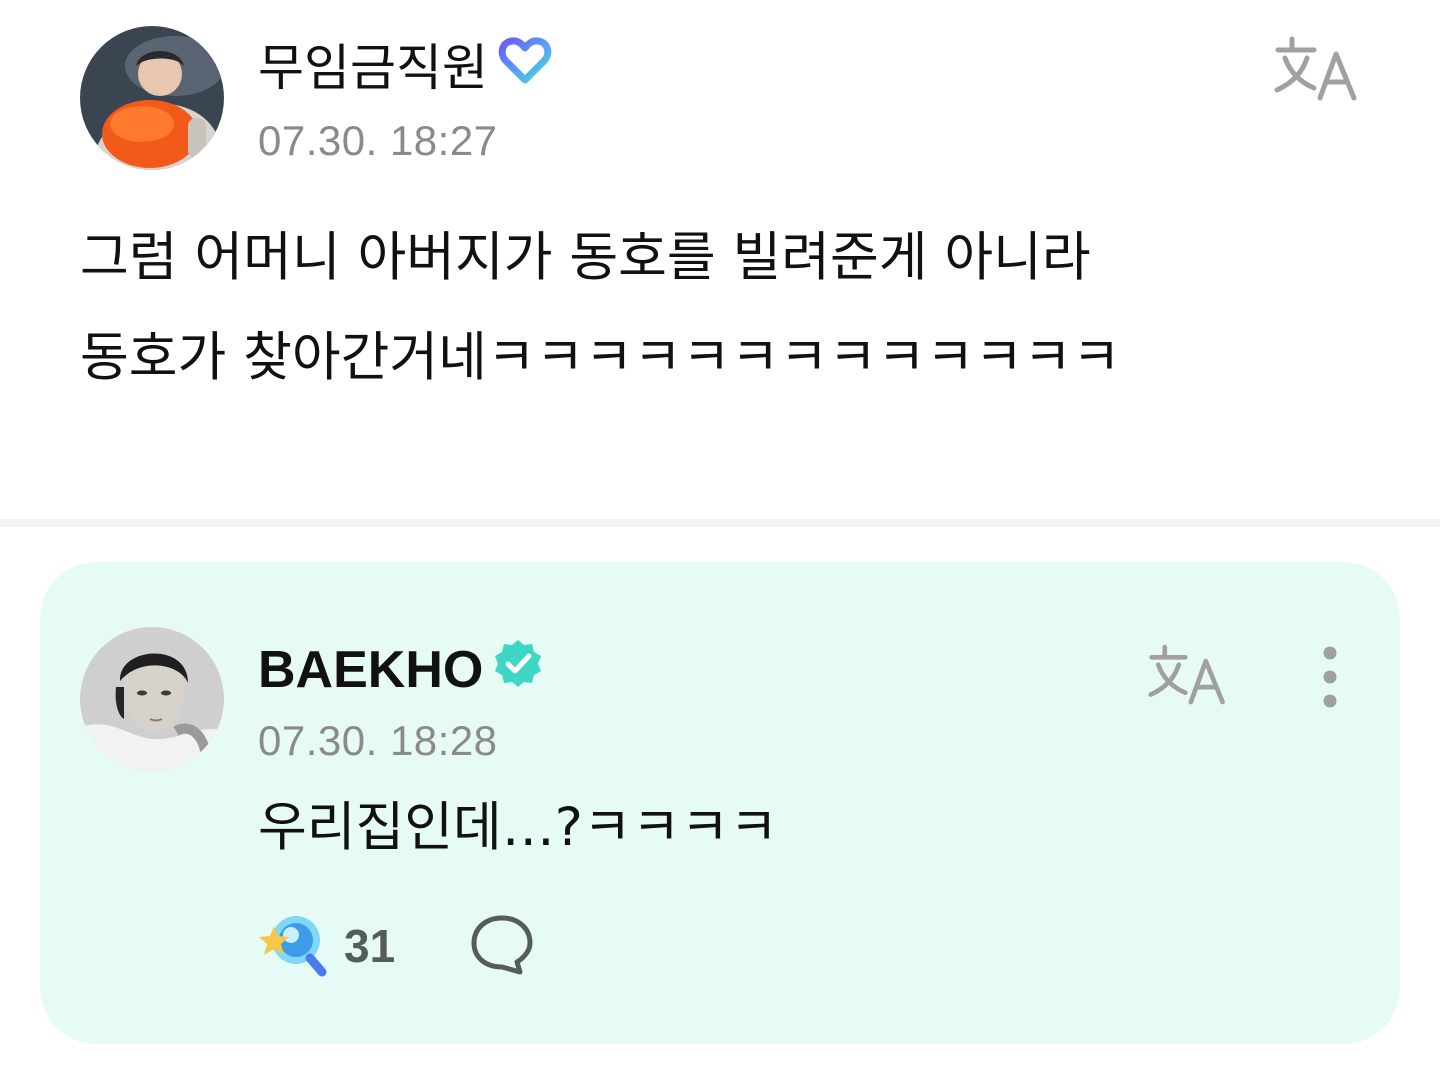  What do you see at coordinates (152, 98) in the screenshot?
I see `fan-avatar` at bounding box center [152, 98].